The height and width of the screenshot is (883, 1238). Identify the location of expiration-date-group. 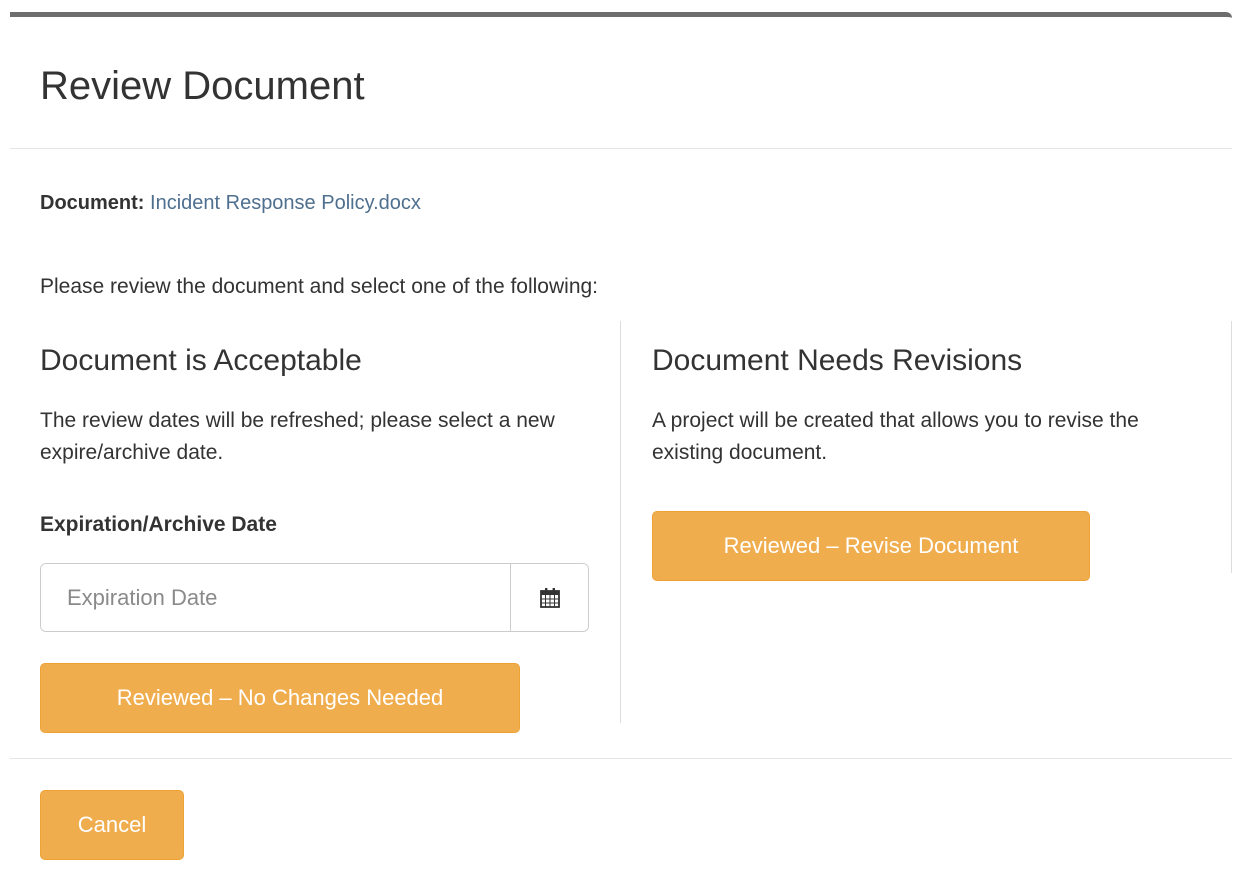
(314, 597).